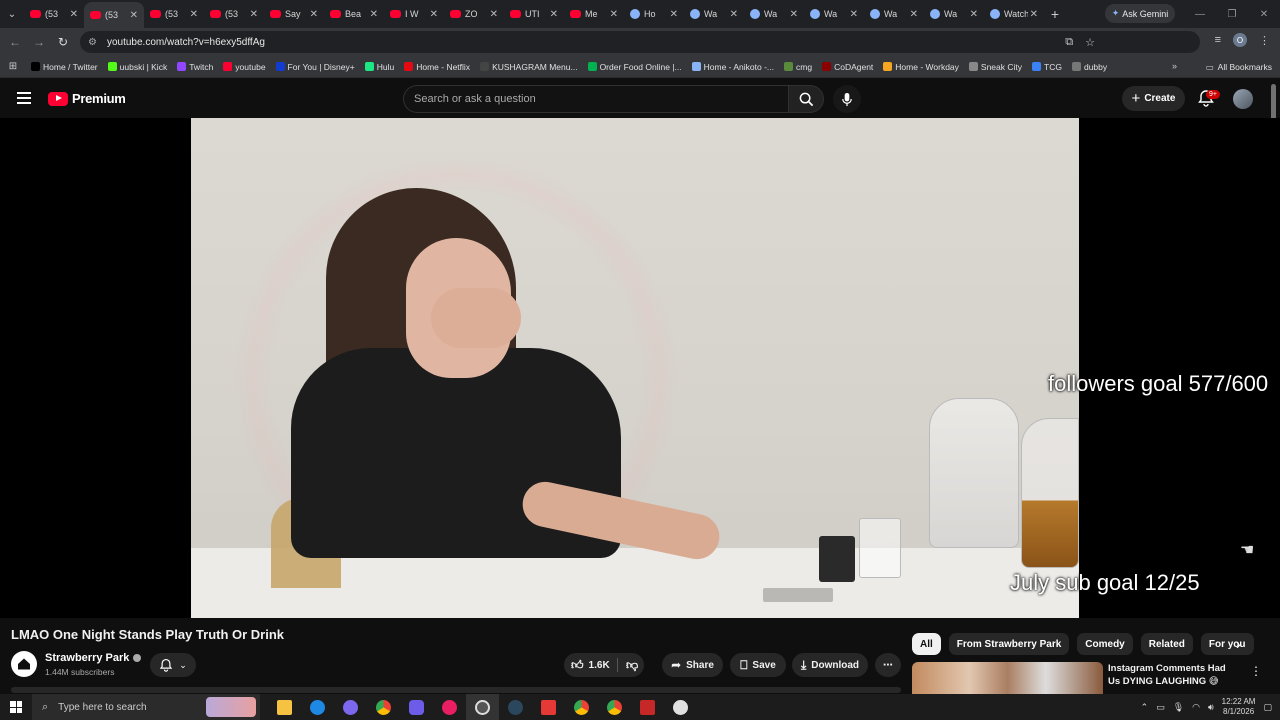 Image resolution: width=1280 pixels, height=720 pixels. Describe the element at coordinates (482, 707) in the screenshot. I see `obs-icon` at that location.